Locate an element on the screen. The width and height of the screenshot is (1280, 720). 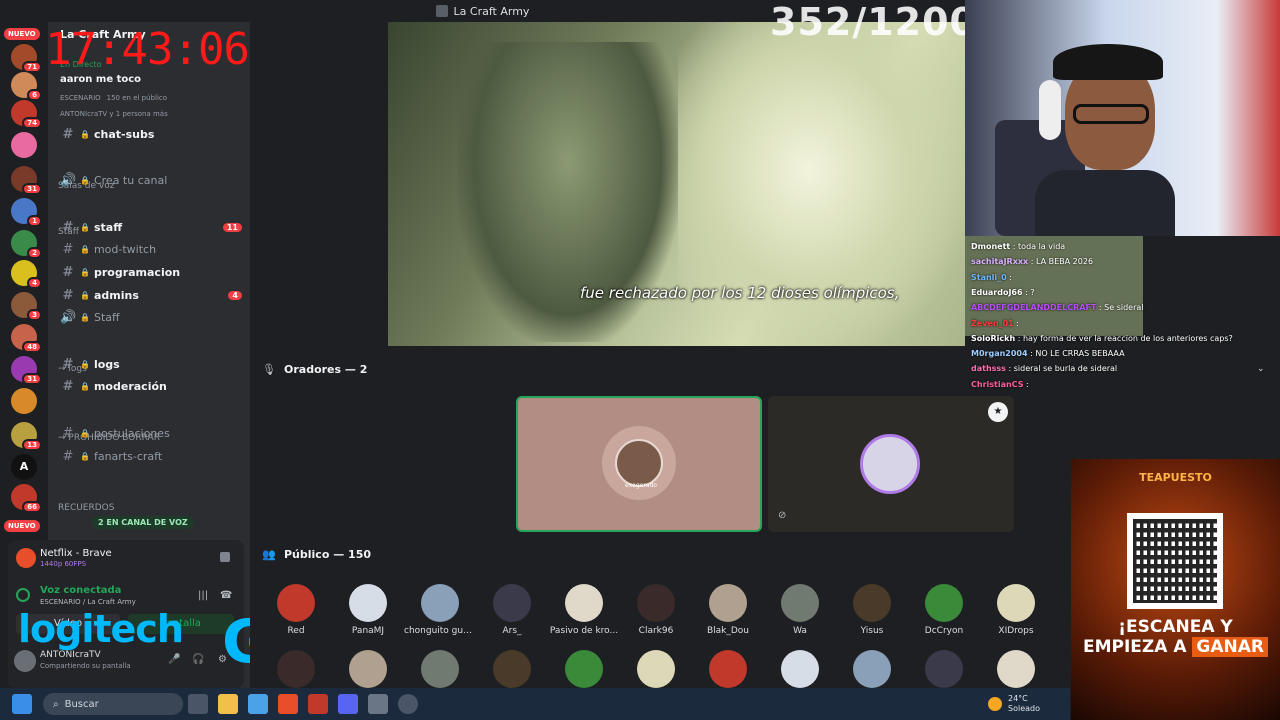
audience-member: Red is located at coordinates (296, 610).